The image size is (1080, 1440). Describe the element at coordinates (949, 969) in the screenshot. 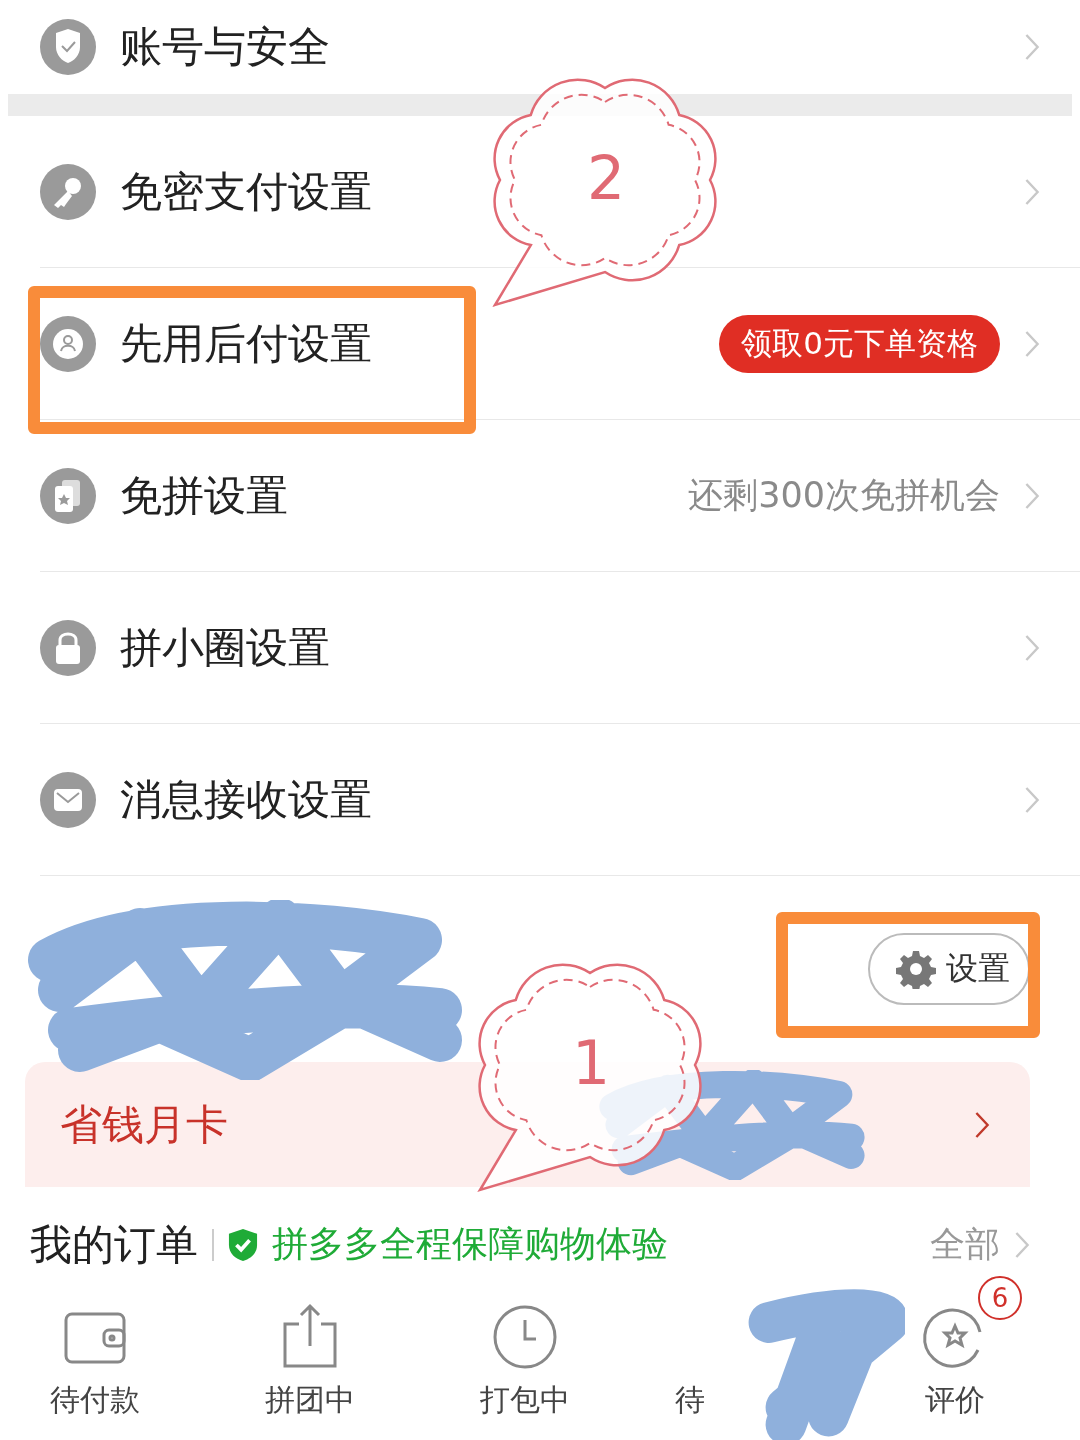

I see `settings-button: 设置` at that location.